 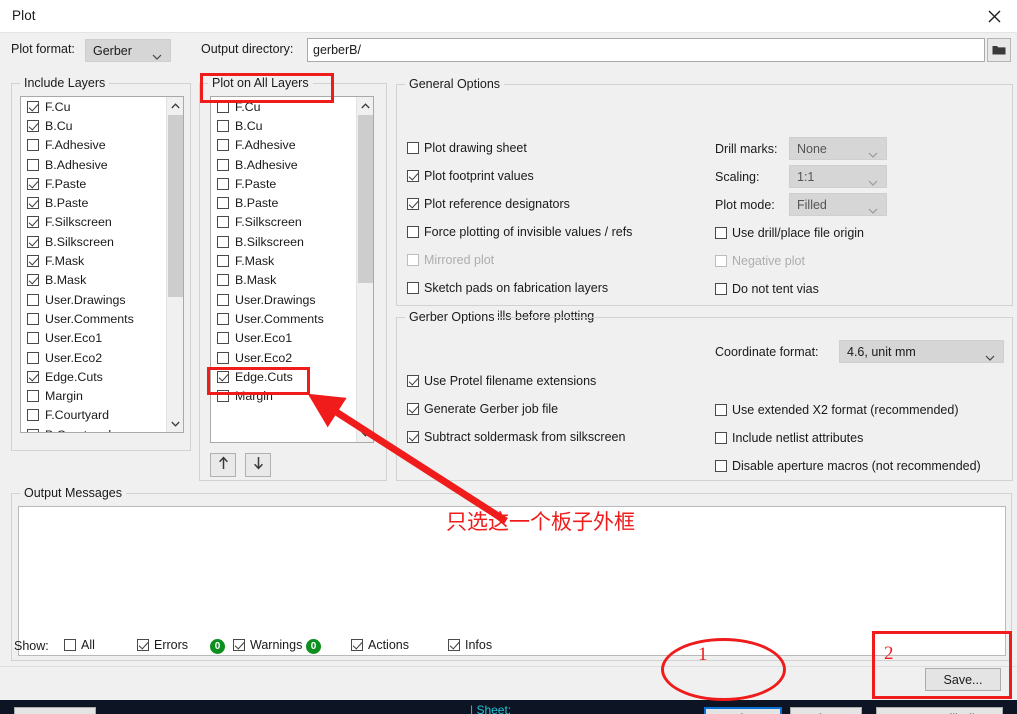 I want to click on include-layer-row: User.Comments, so click(x=102, y=318).